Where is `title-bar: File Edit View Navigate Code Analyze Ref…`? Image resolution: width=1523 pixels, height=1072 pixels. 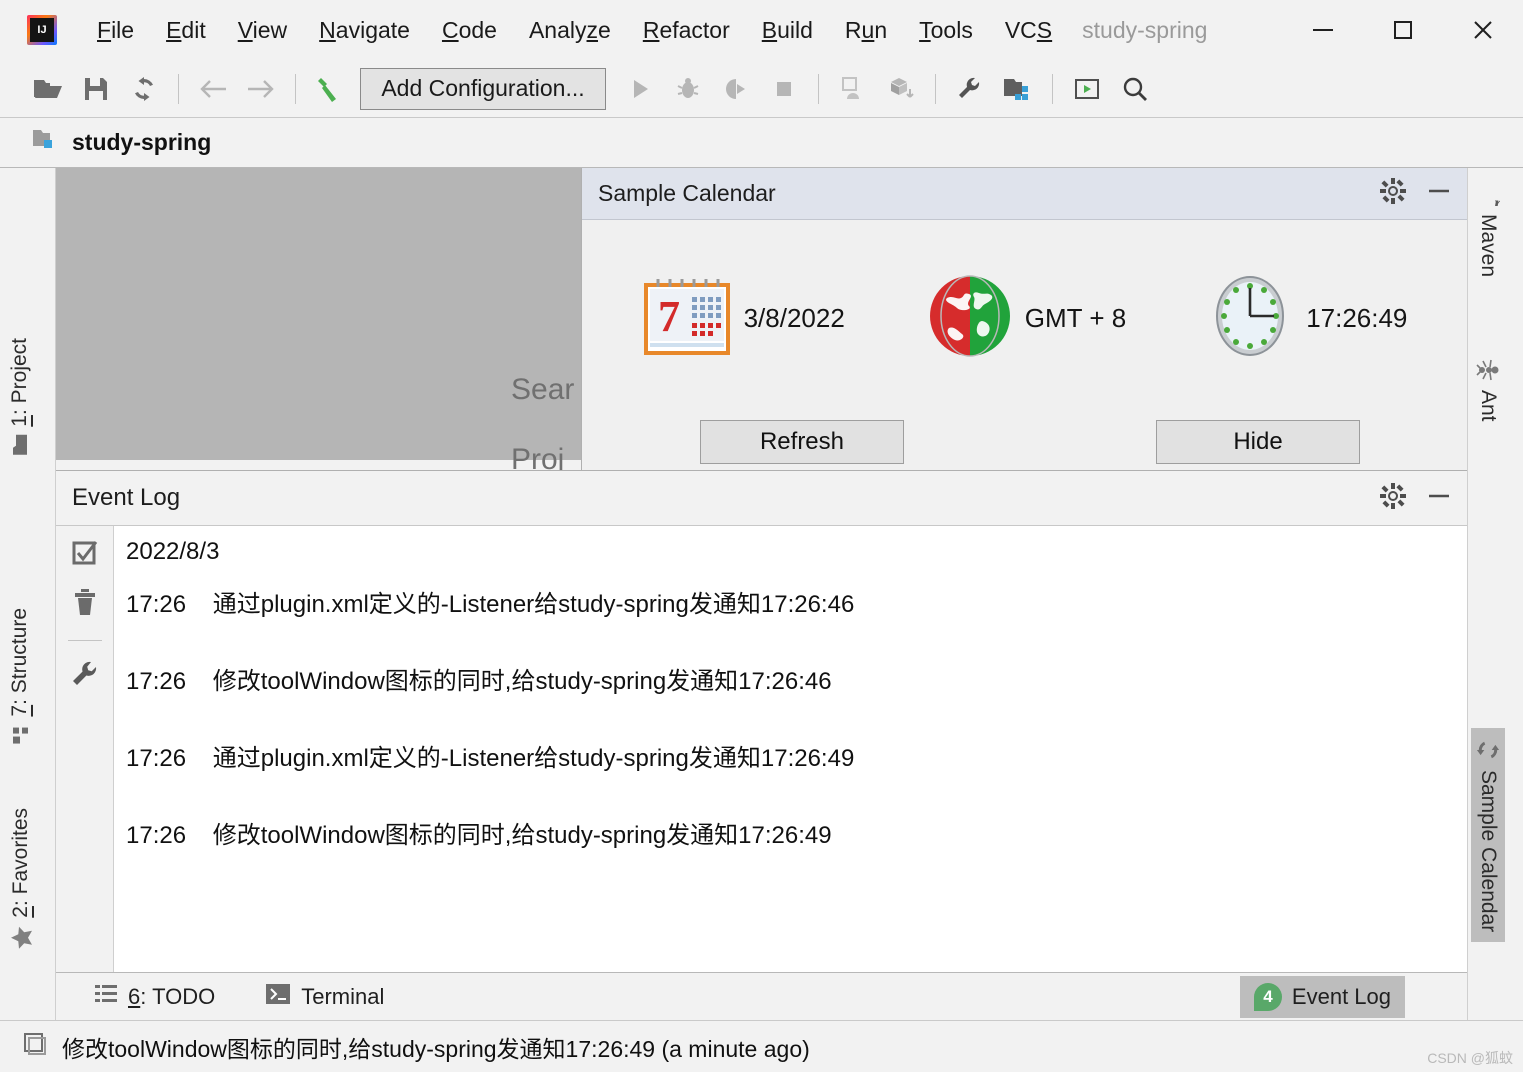
title-bar: File Edit View Navigate Code Analyze Ref… is located at coordinates (761, 30).